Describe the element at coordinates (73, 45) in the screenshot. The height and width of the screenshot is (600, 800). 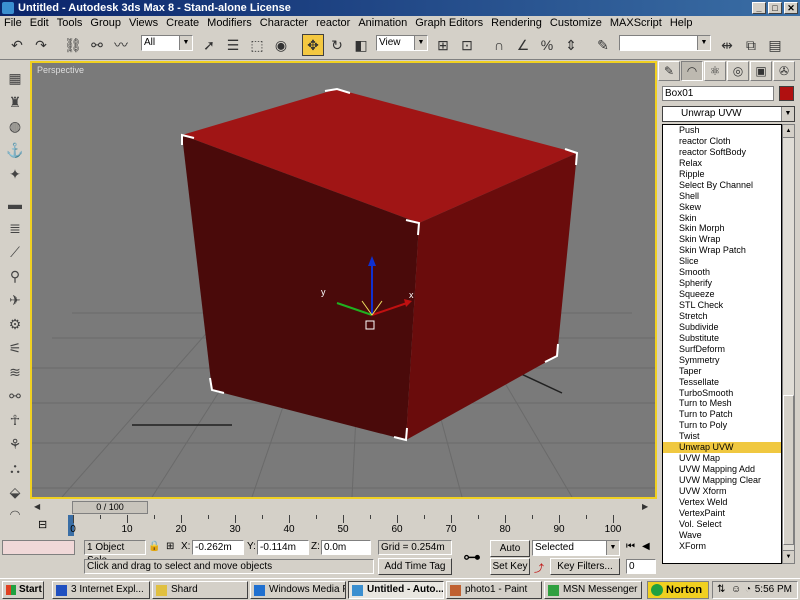
I see `select-and-link-icon: ⛓` at that location.